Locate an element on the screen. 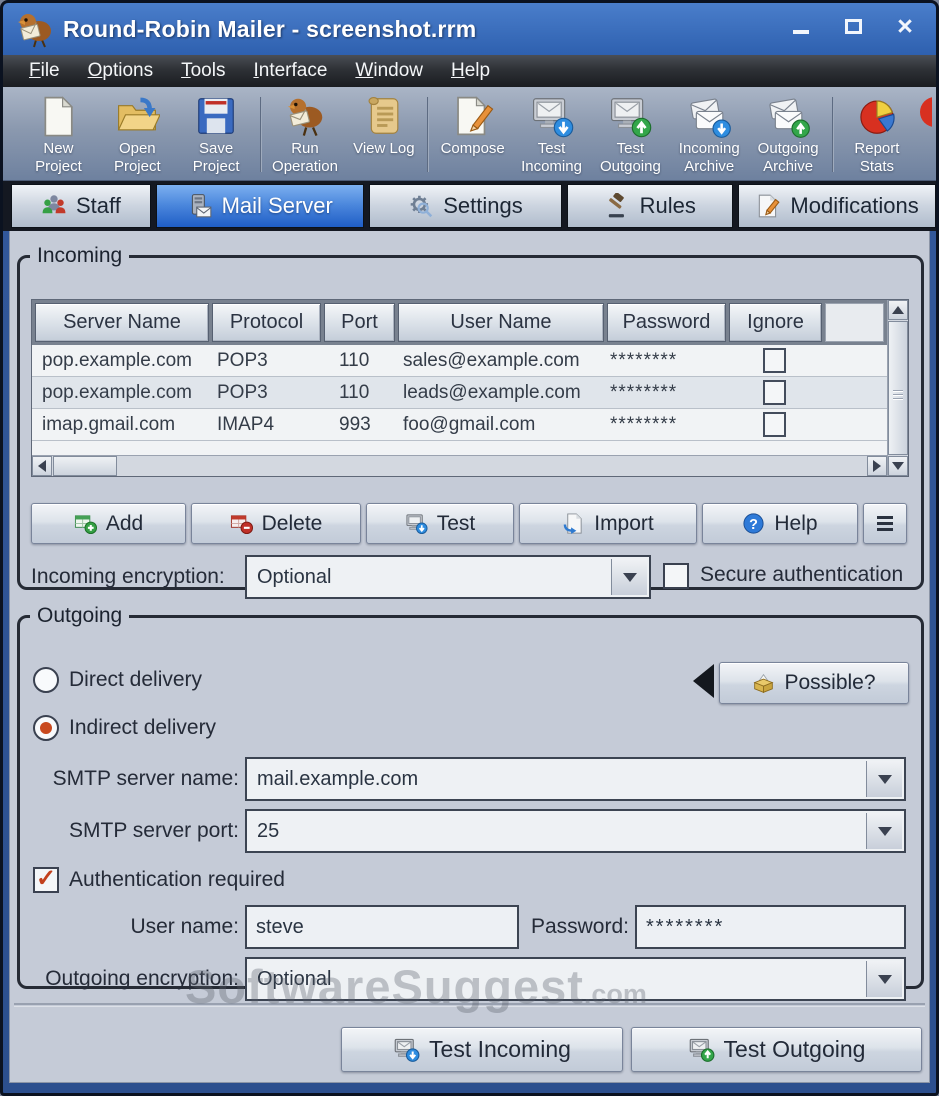 The image size is (939, 1096). menu-window: Window is located at coordinates (389, 71).